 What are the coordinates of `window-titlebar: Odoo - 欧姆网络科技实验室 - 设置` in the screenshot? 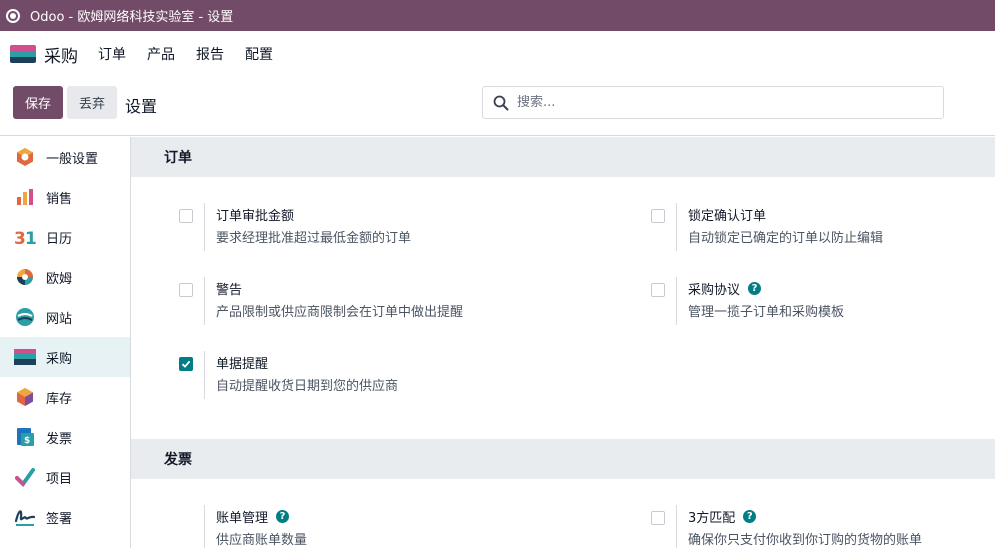 It's located at (497, 15).